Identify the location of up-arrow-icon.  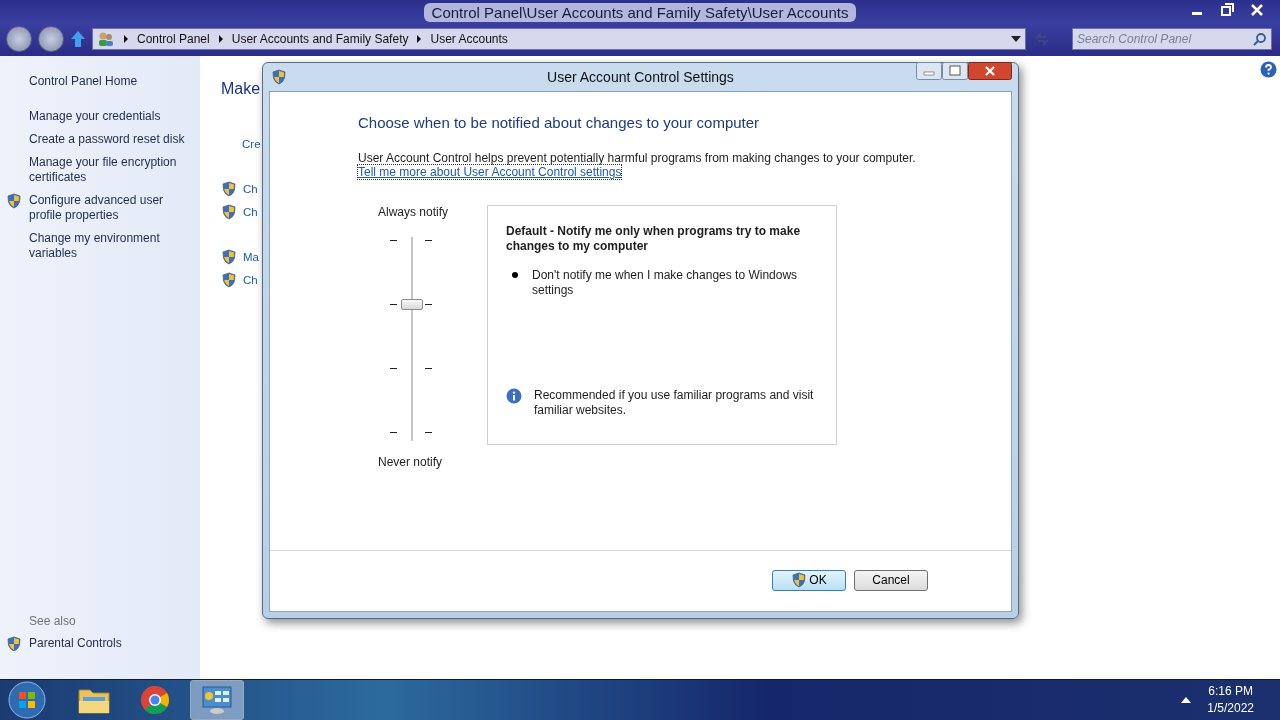
(78, 39).